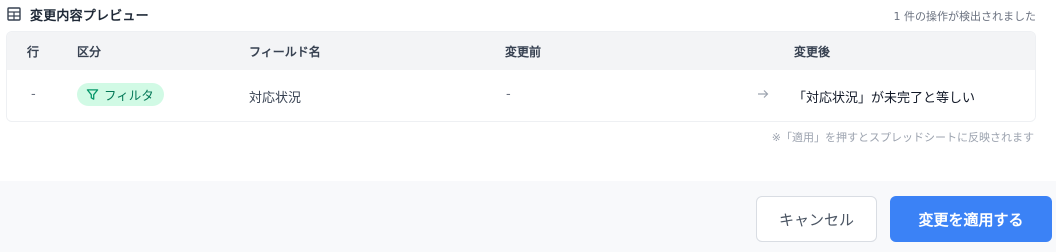 The height and width of the screenshot is (252, 1056). I want to click on preview-header: 変更内容プレビュー 1 件の操作が検出されました, so click(528, 15).